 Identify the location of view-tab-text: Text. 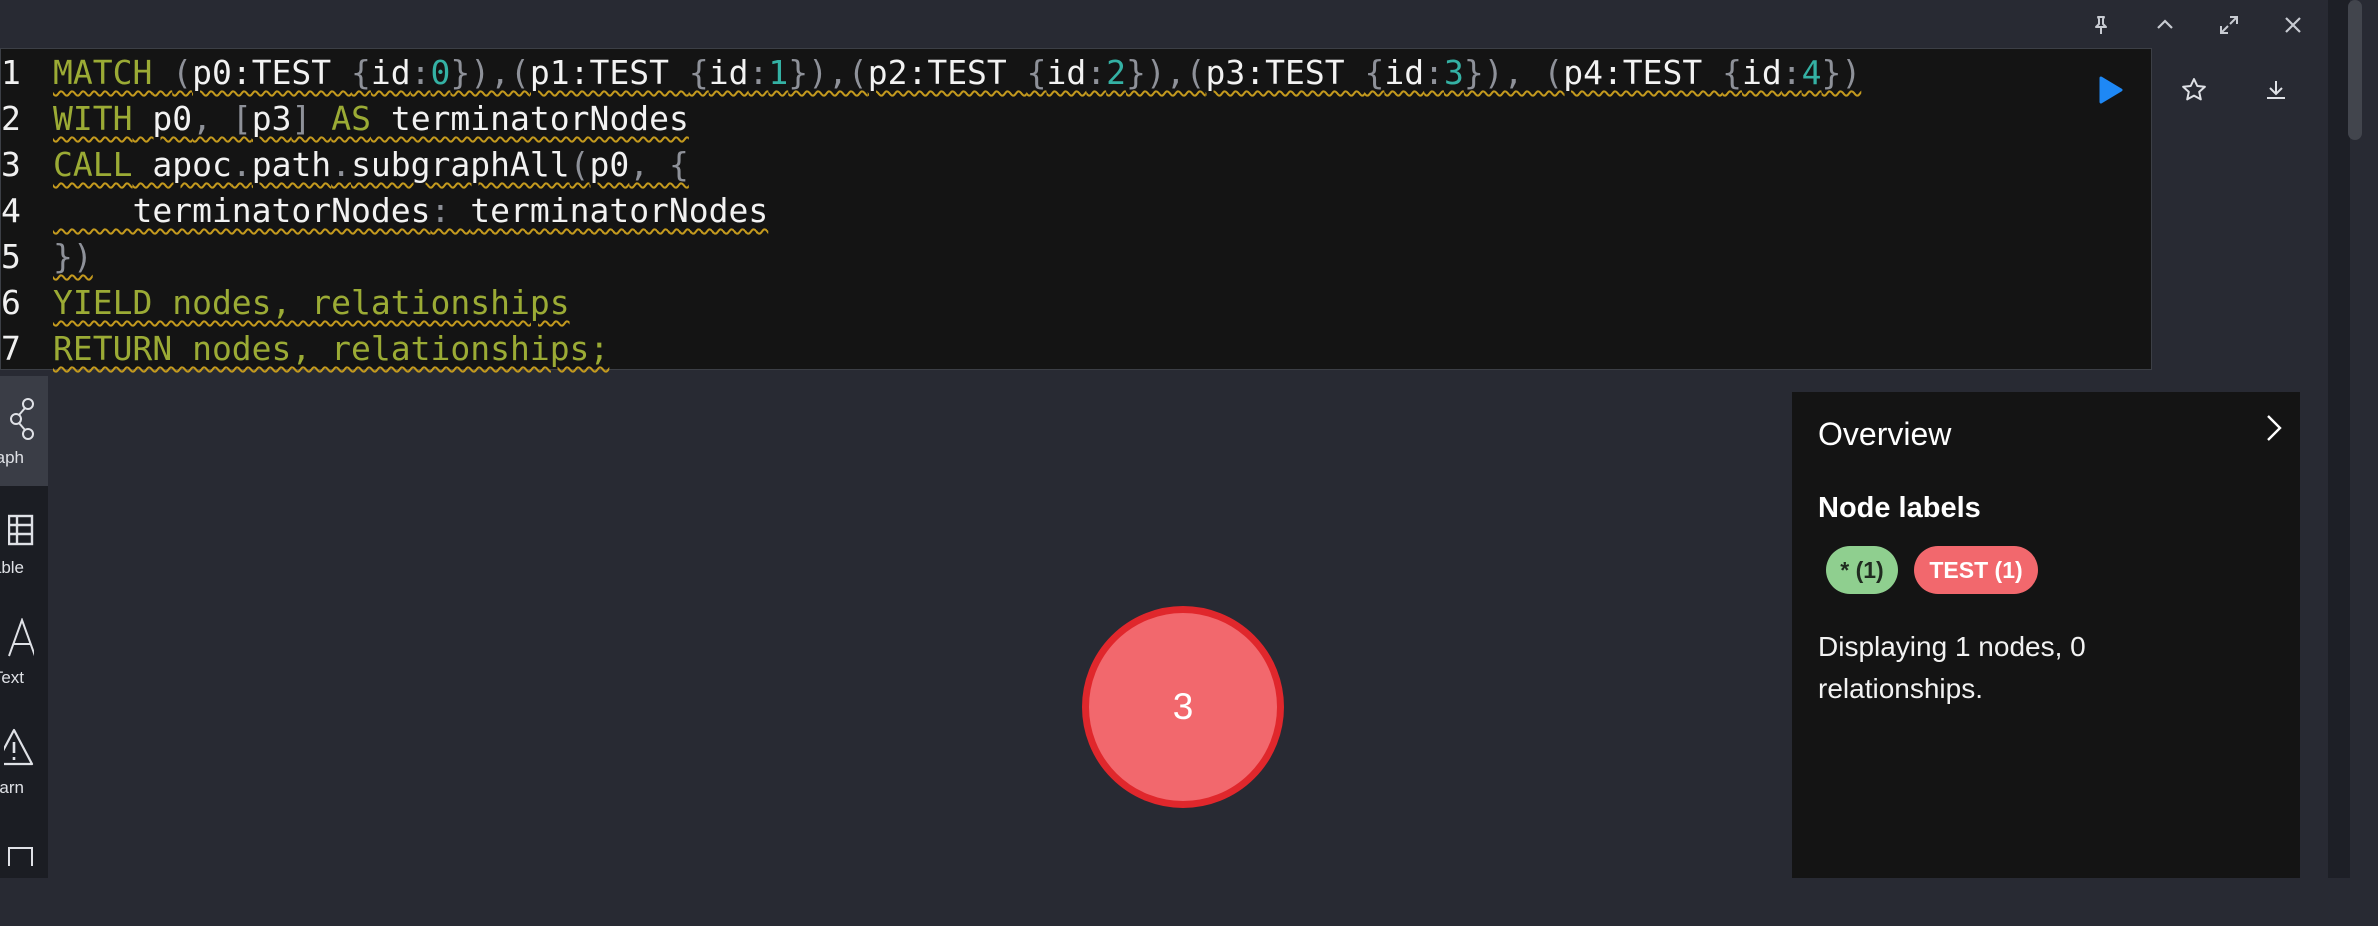
(24, 651).